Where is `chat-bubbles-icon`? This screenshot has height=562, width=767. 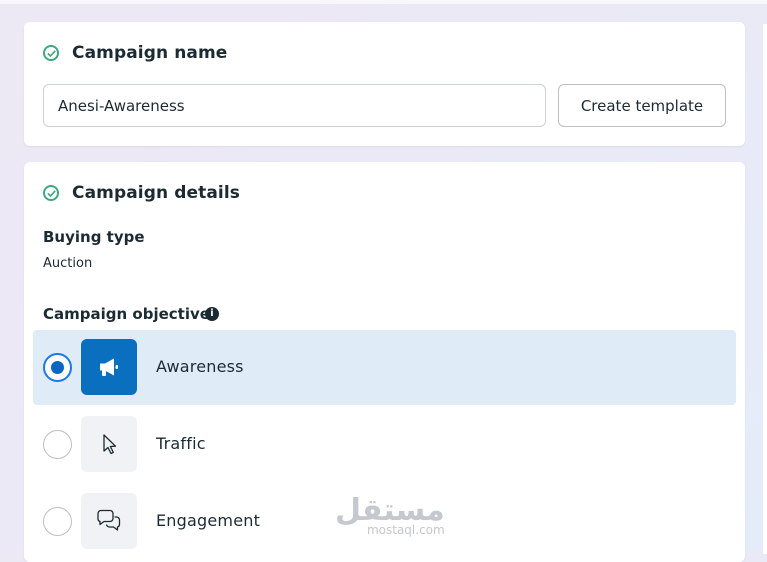
chat-bubbles-icon is located at coordinates (109, 521).